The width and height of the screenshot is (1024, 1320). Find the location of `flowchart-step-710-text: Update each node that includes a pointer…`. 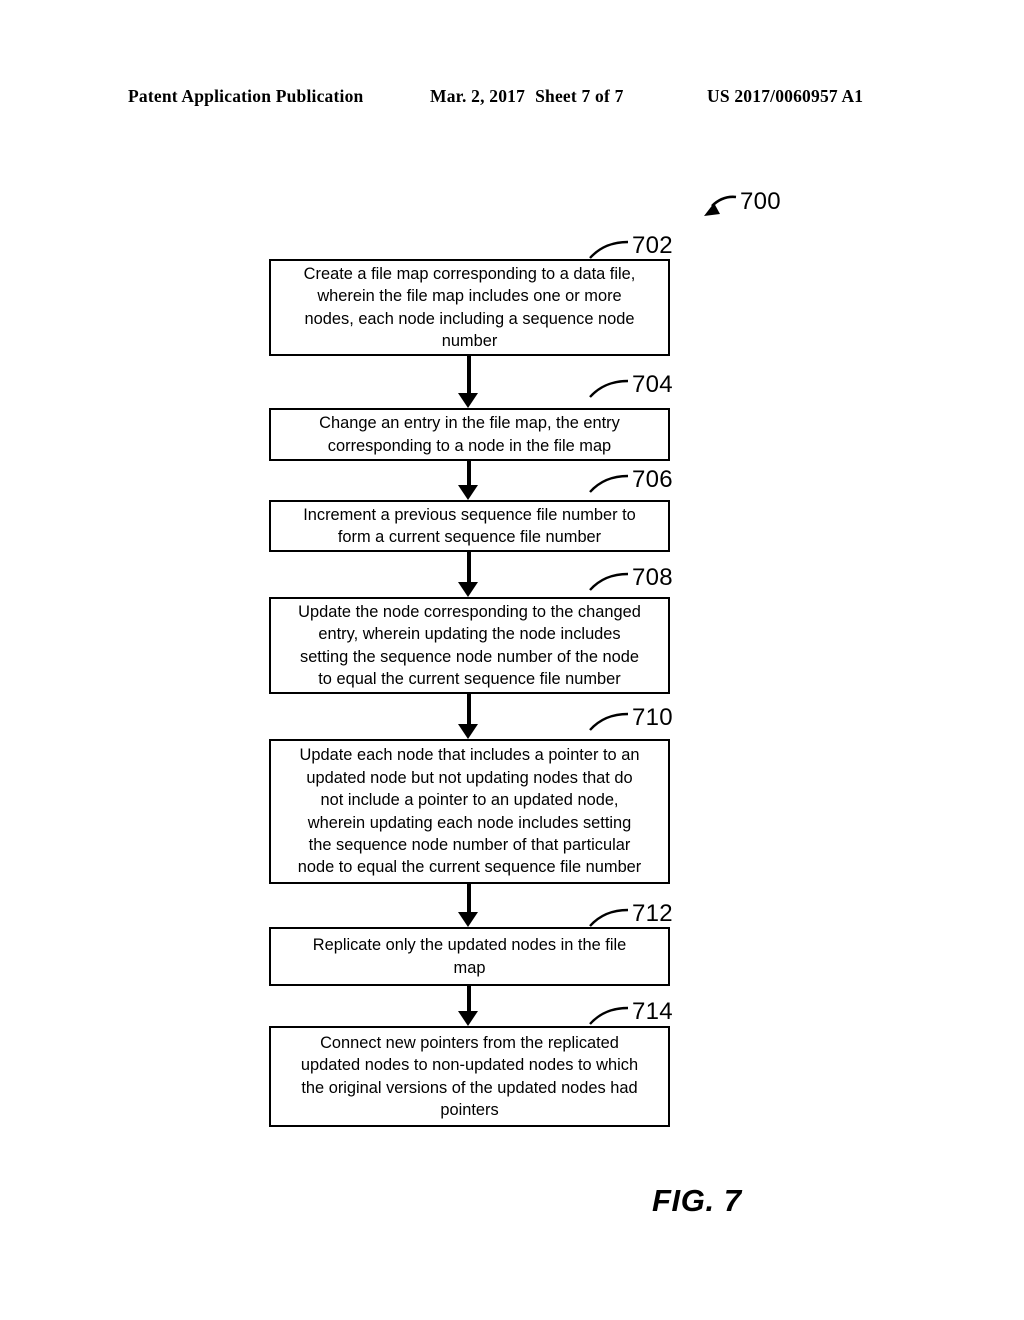

flowchart-step-710-text: Update each node that includes a pointer… is located at coordinates (470, 811).